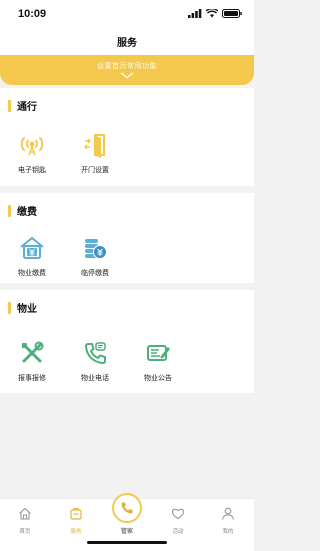  I want to click on door-settings-item: 开门设置, so click(95, 152).